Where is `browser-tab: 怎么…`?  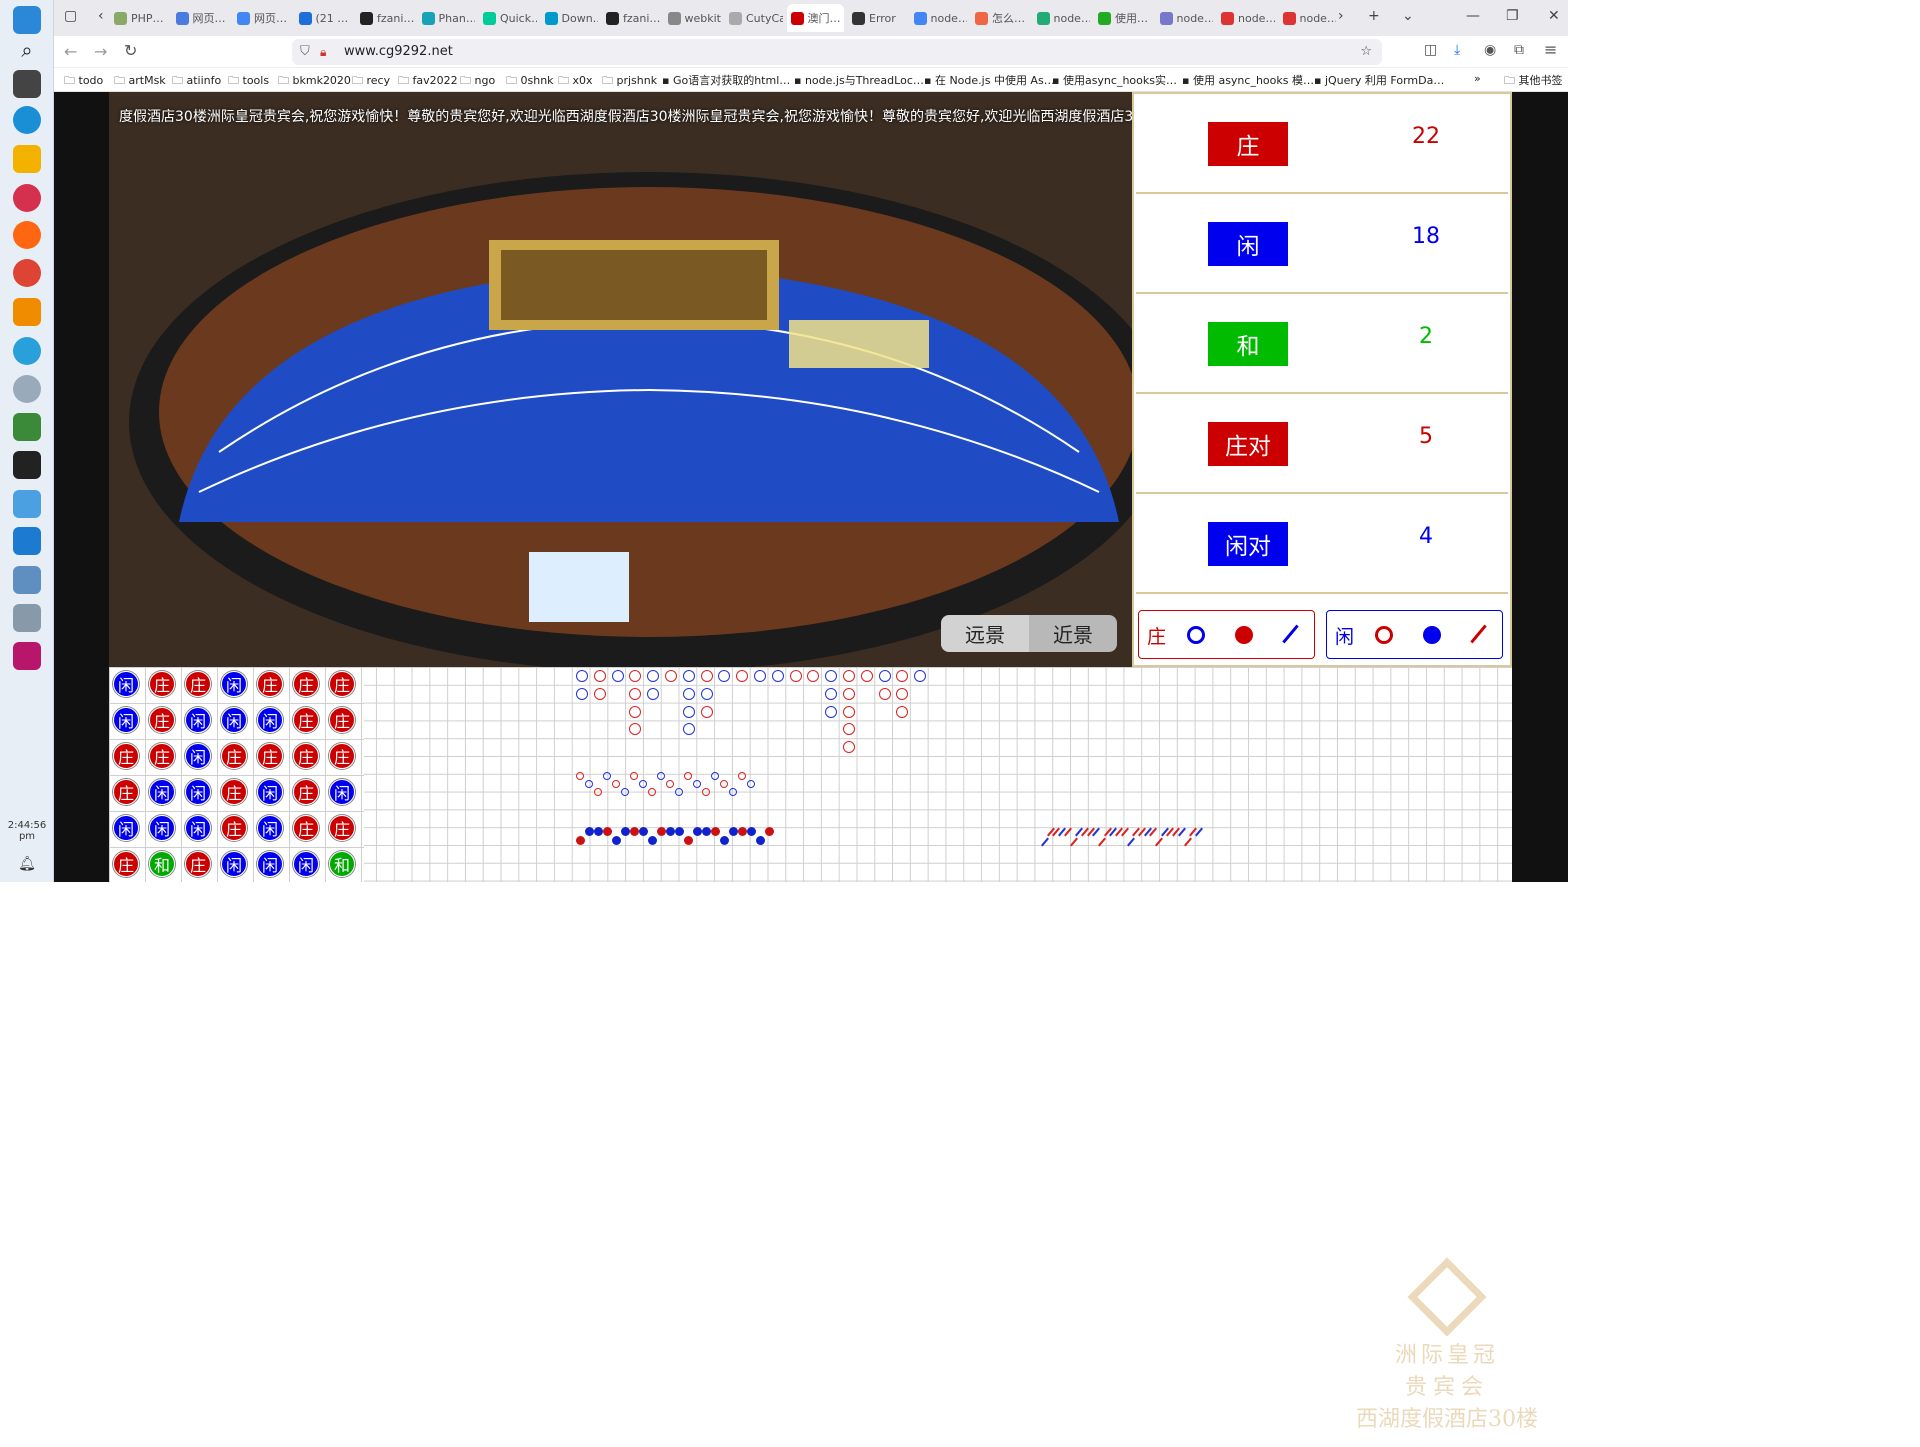 browser-tab: 怎么… is located at coordinates (1000, 18).